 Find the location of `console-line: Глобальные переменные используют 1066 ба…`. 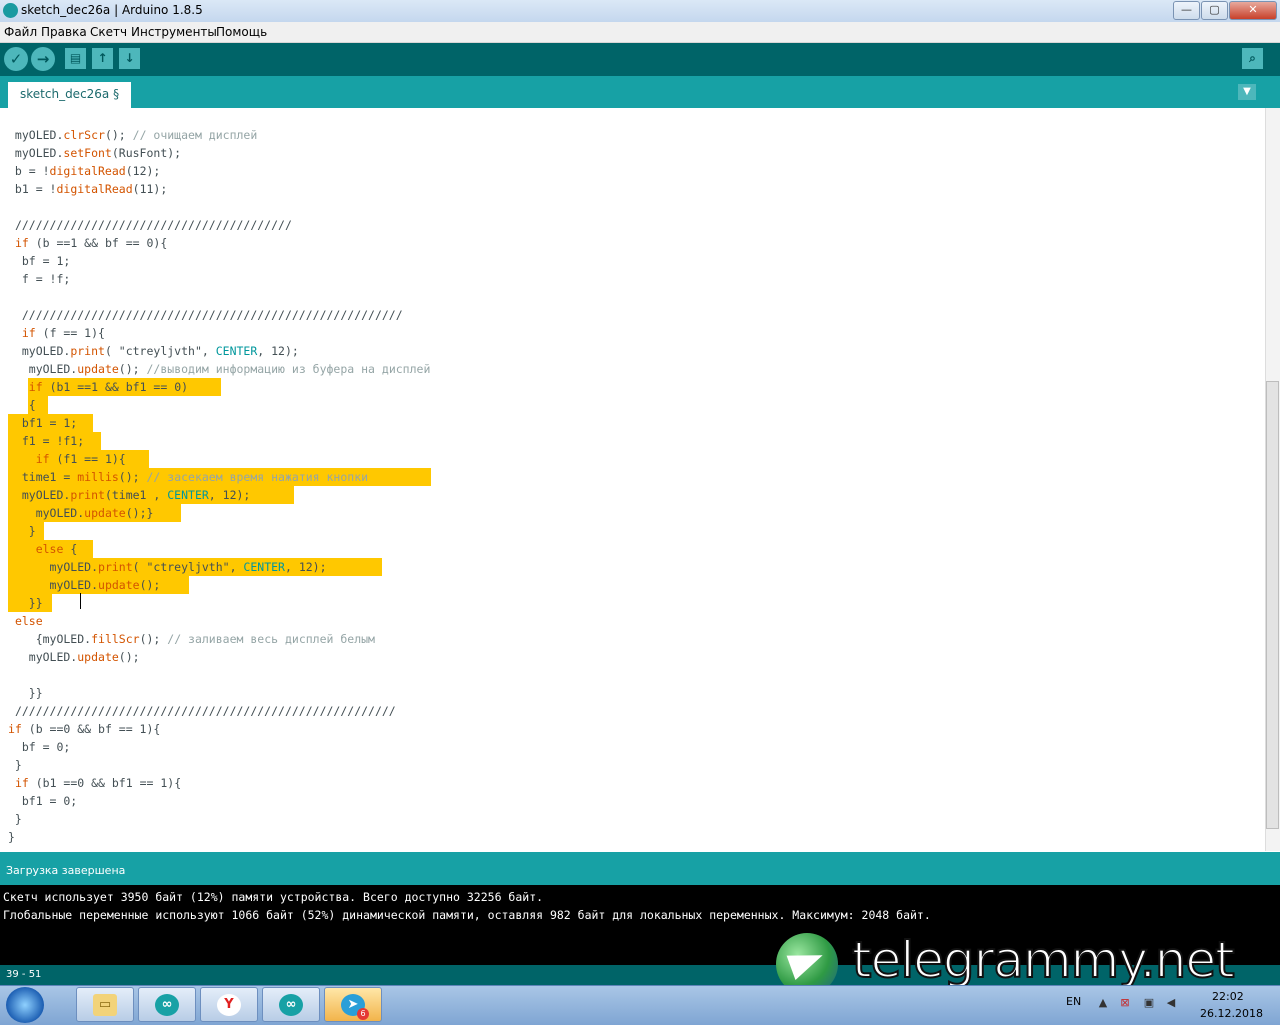

console-line: Глобальные переменные используют 1066 ба… is located at coordinates (467, 915).